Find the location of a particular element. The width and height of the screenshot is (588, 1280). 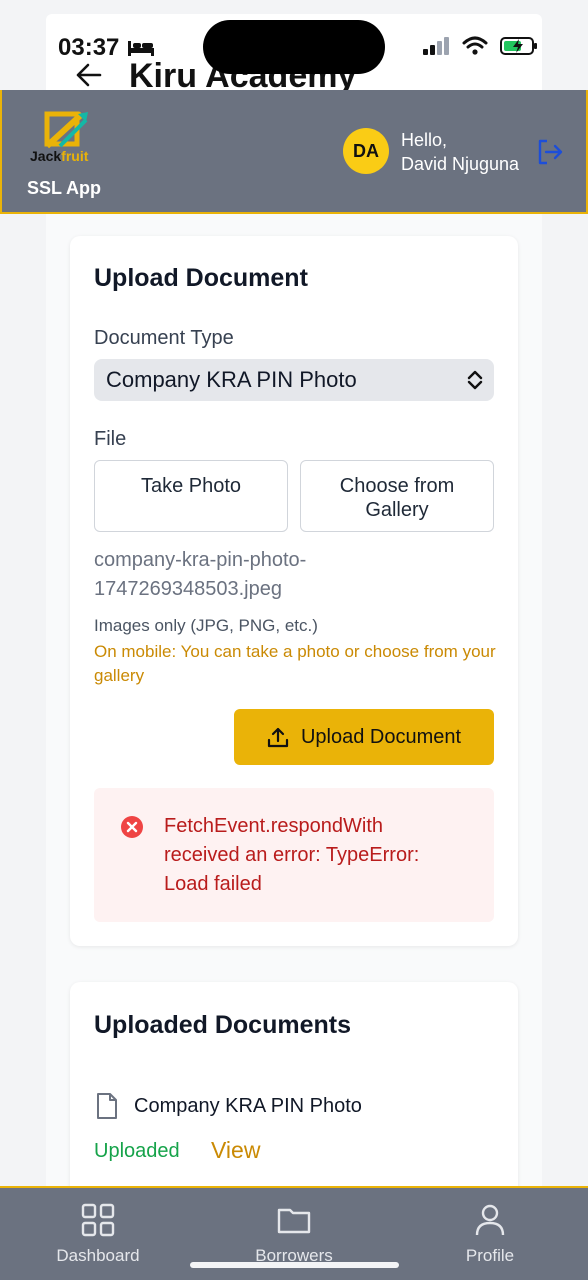

take-photo-button: Take Photo is located at coordinates (191, 496).